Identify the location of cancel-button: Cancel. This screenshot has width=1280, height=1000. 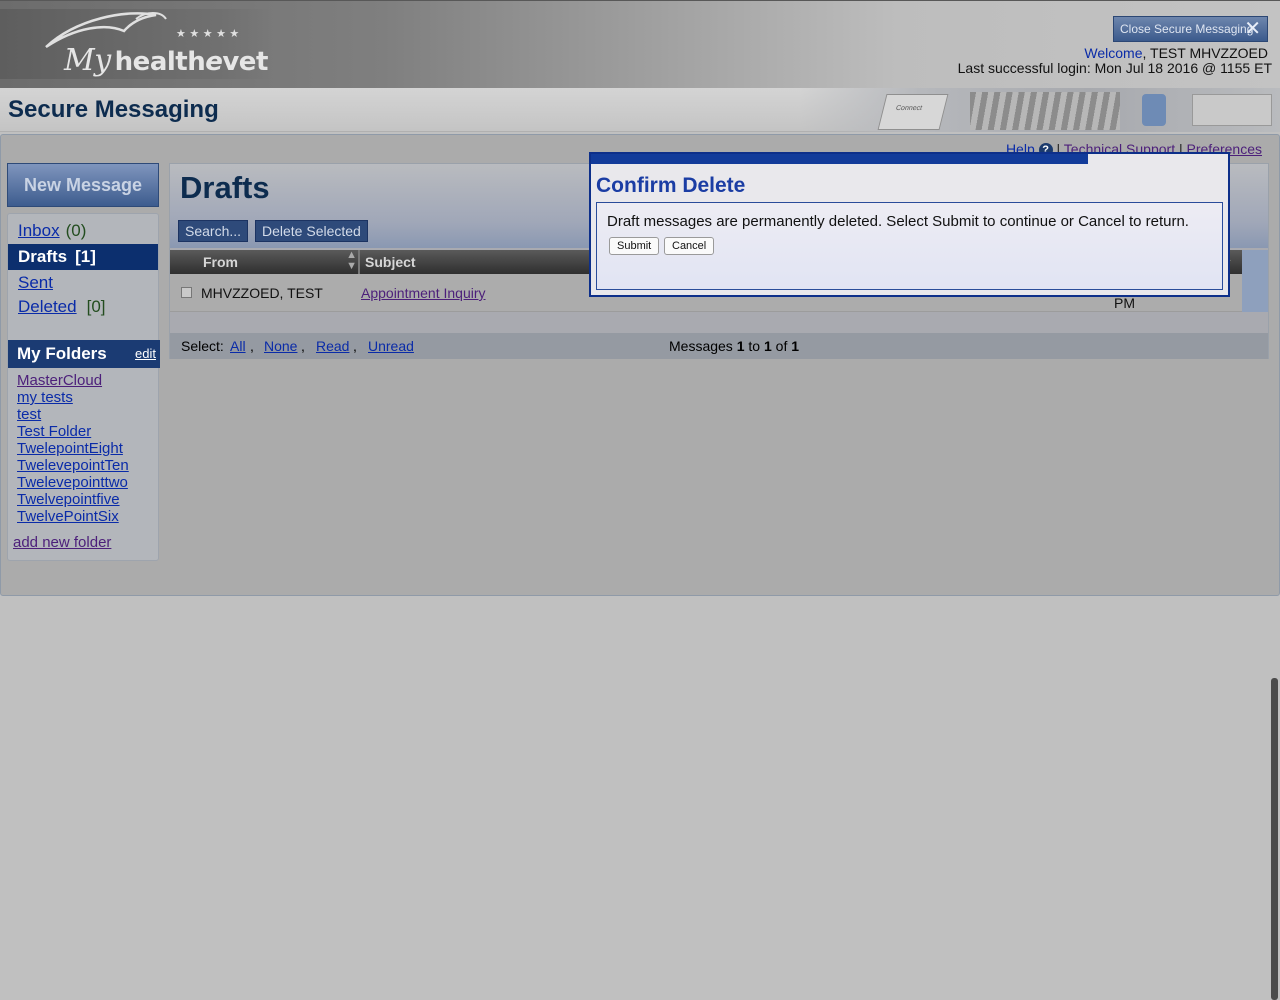
(689, 246).